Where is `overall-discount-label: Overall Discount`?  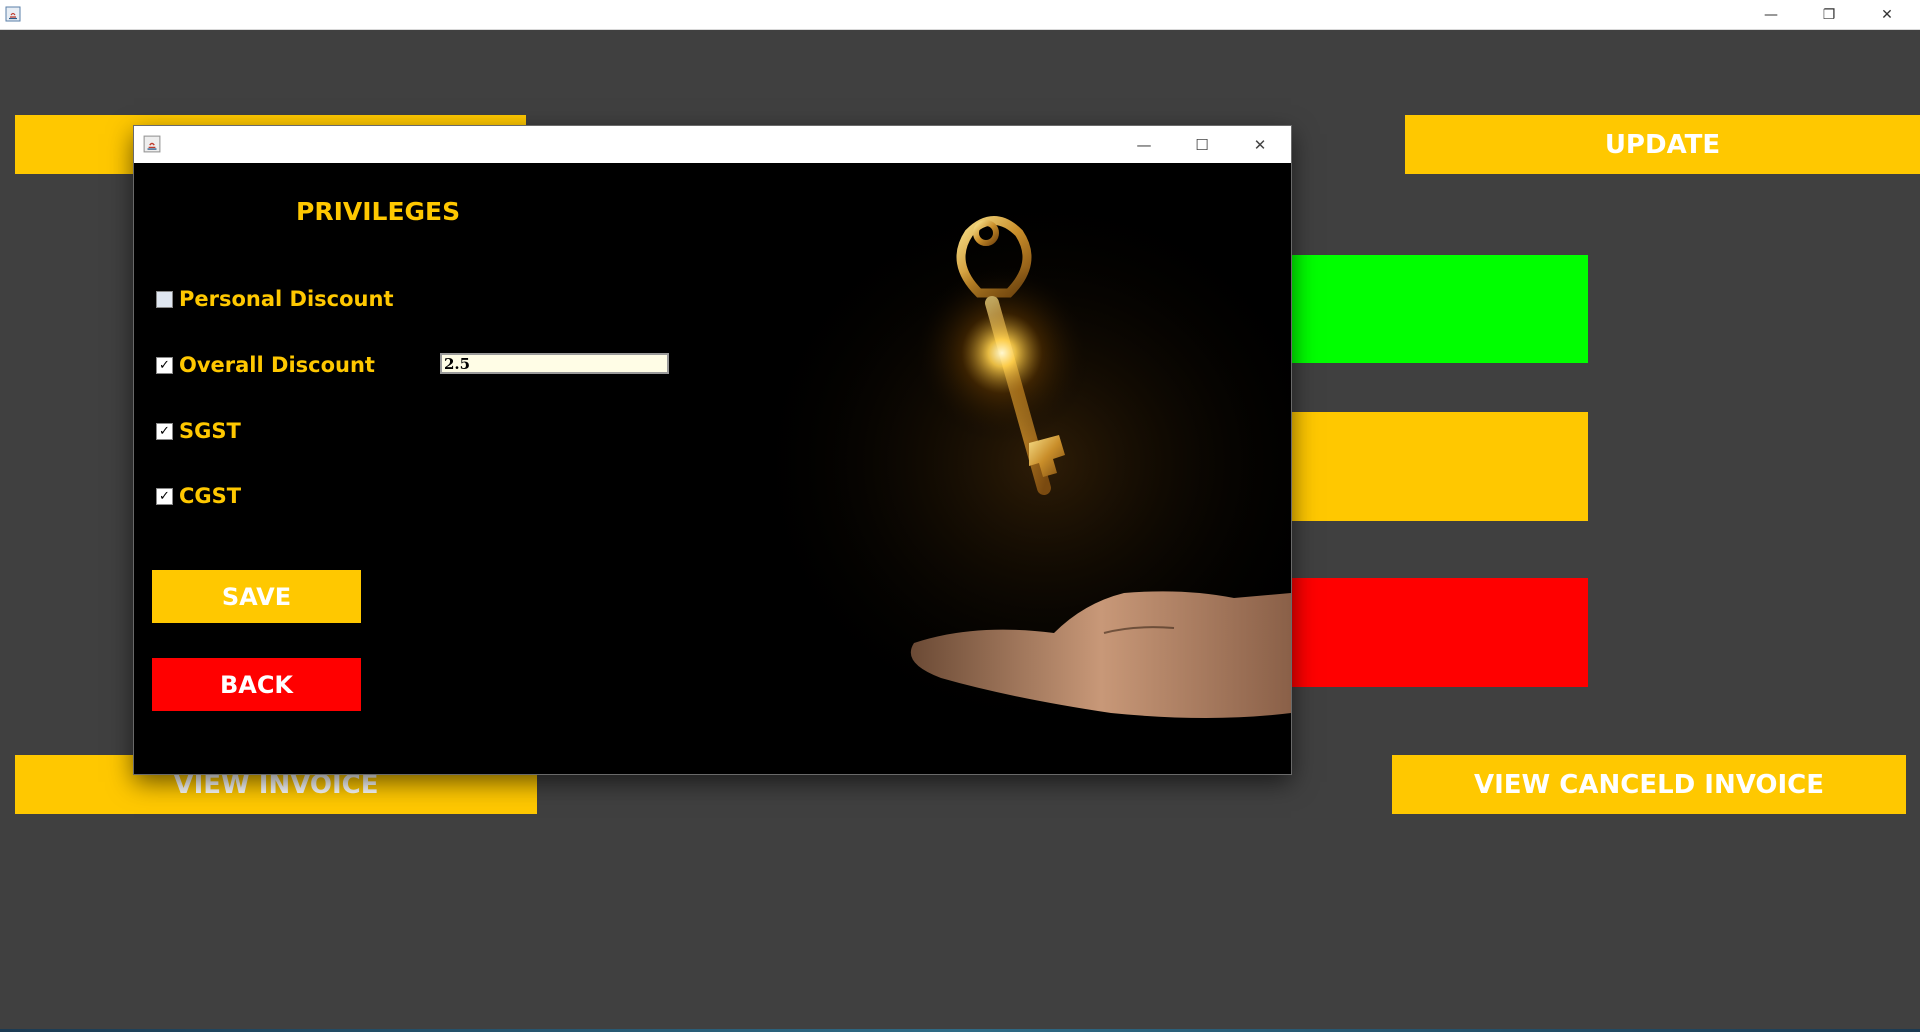
overall-discount-label: Overall Discount is located at coordinates (277, 365).